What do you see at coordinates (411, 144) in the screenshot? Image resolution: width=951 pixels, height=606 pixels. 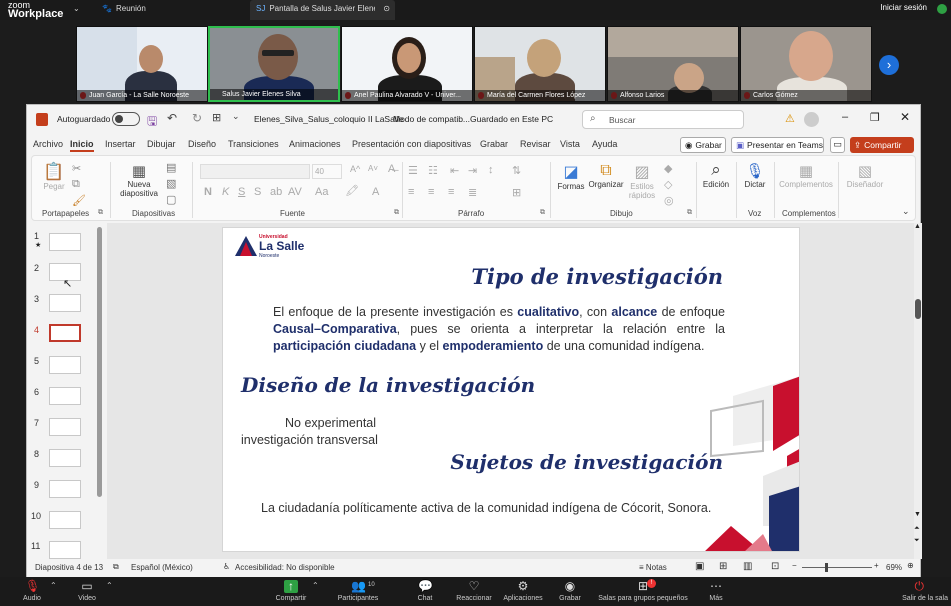 I see `tab-presentacion: Presentación con diapositivas` at bounding box center [411, 144].